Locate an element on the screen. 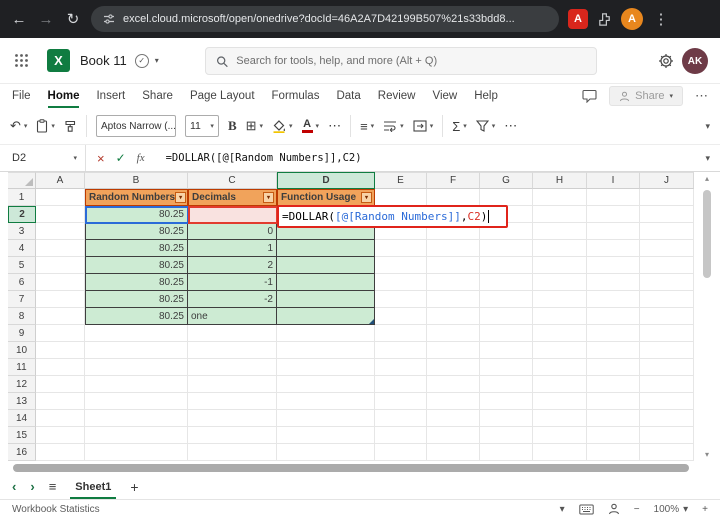 The image size is (720, 518). grid-cell-F15 is located at coordinates (453, 435).